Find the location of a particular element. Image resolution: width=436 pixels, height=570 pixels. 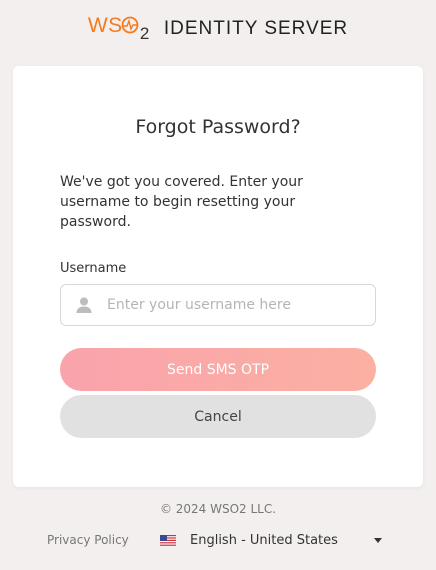

username-label: Username is located at coordinates (93, 268).